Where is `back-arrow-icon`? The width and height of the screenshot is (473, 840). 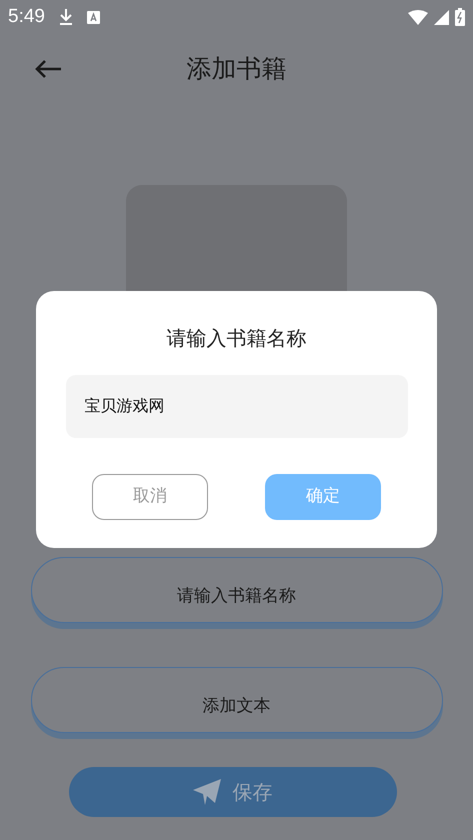 back-arrow-icon is located at coordinates (48, 69).